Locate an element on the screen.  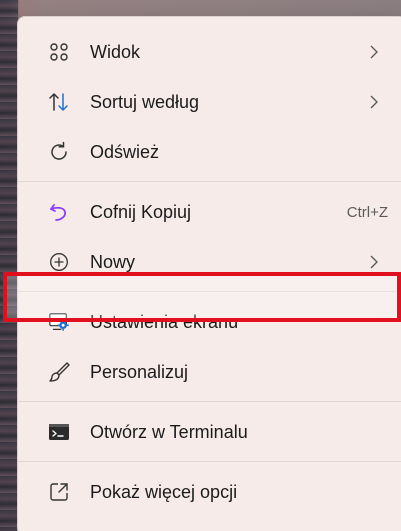
more-options-icon is located at coordinates (59, 492).